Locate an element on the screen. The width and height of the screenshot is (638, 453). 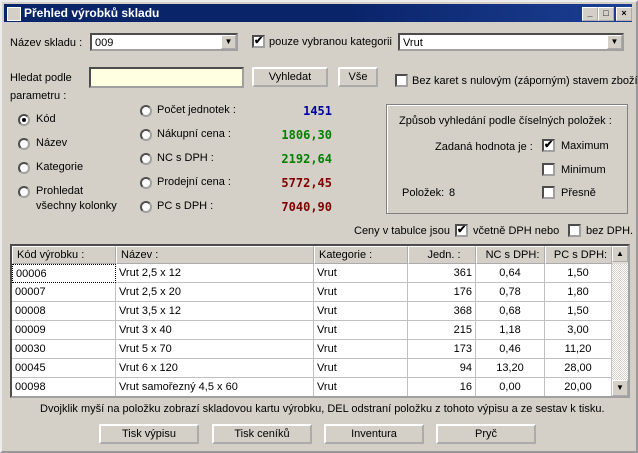
maximum-checkbox: ✔ is located at coordinates (548, 145).